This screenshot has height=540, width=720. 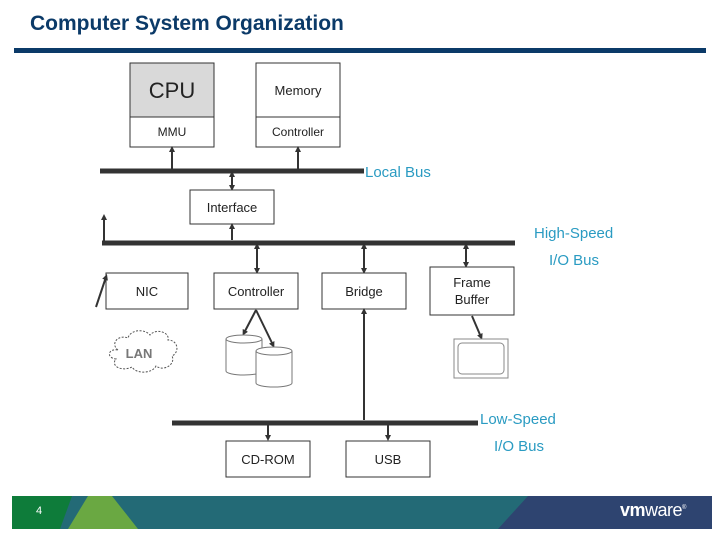 What do you see at coordinates (172, 105) in the screenshot?
I see `cpu-box: CPU MMU` at bounding box center [172, 105].